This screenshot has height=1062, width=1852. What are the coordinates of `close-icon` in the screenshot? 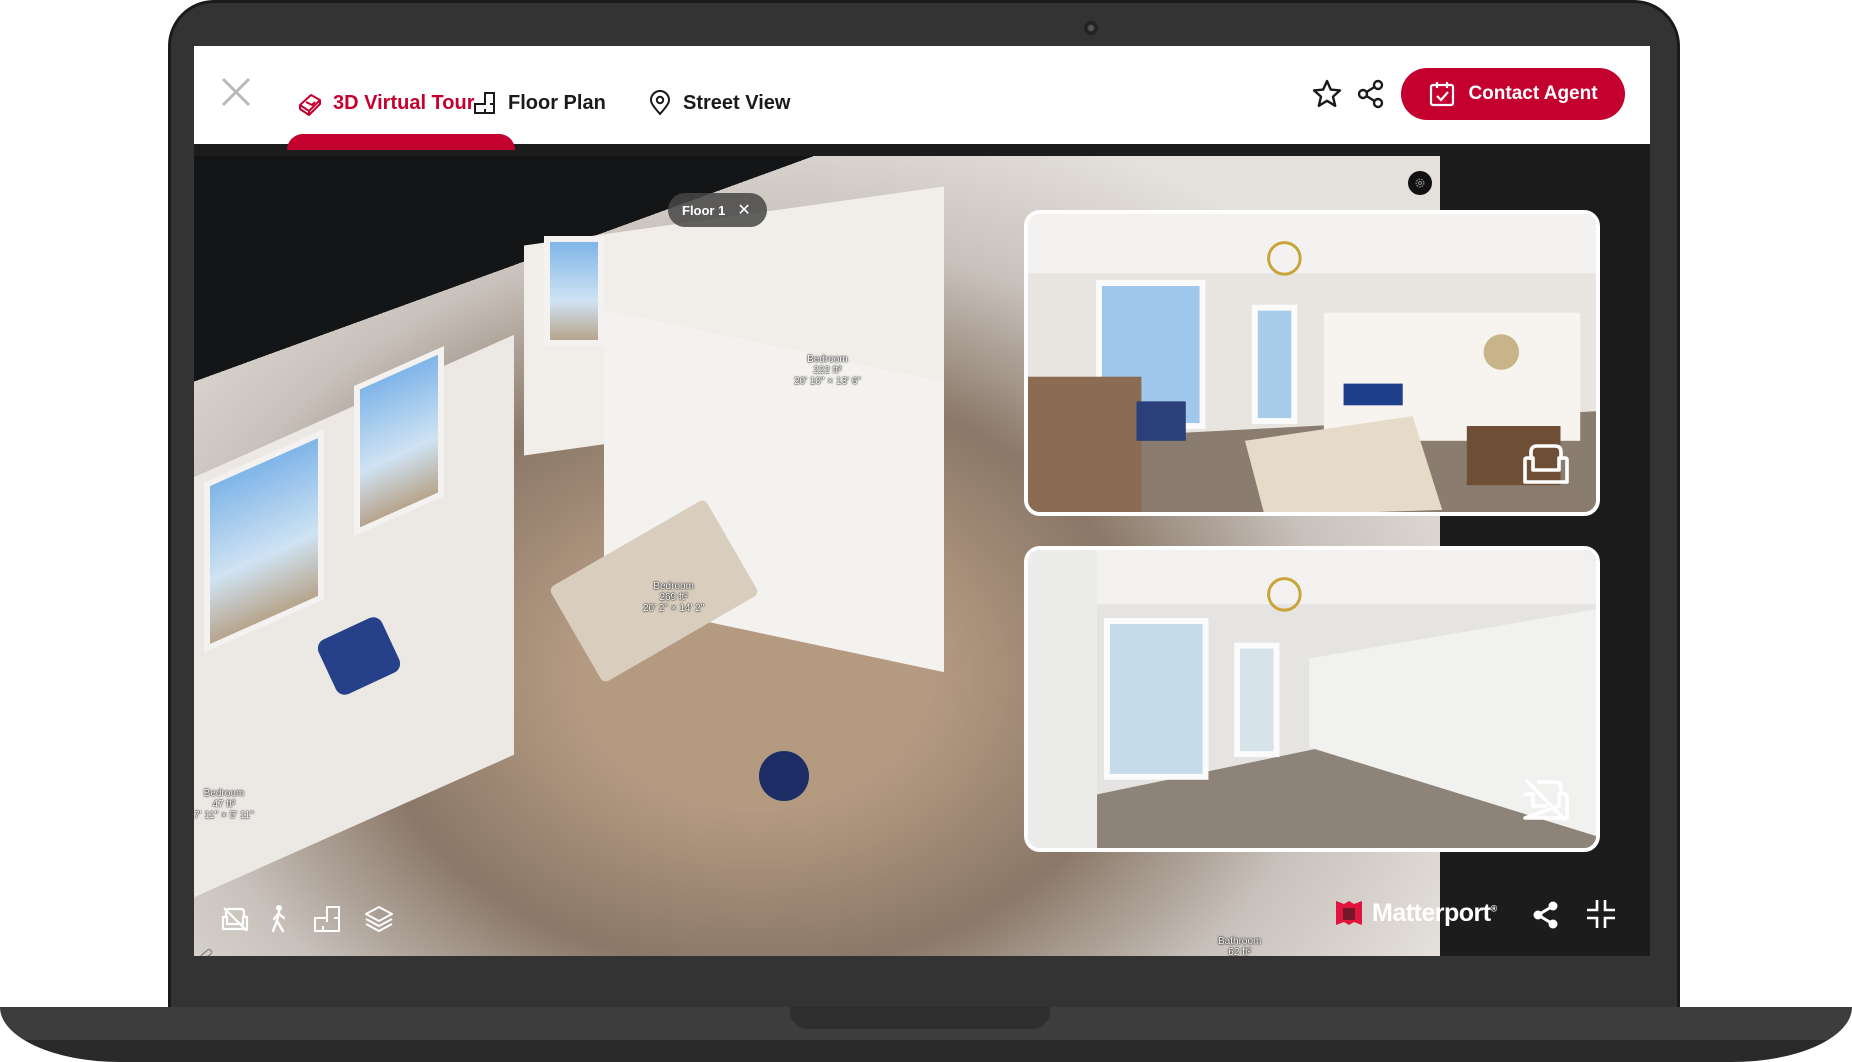 It's located at (236, 92).